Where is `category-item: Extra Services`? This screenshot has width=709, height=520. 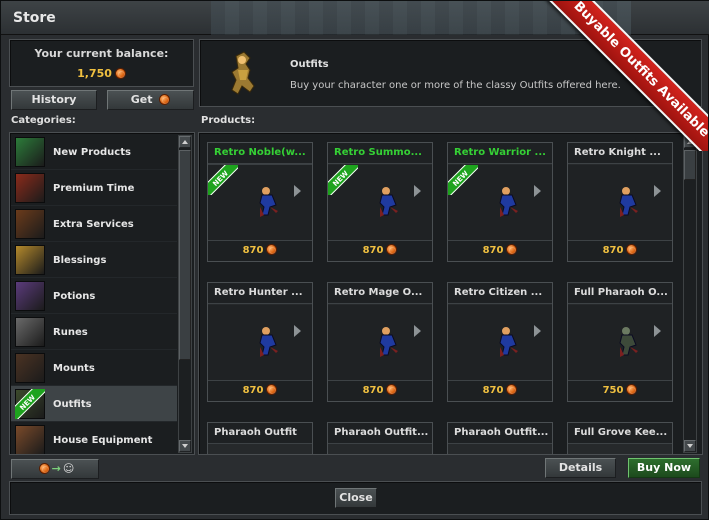 category-item: Extra Services is located at coordinates (94, 224).